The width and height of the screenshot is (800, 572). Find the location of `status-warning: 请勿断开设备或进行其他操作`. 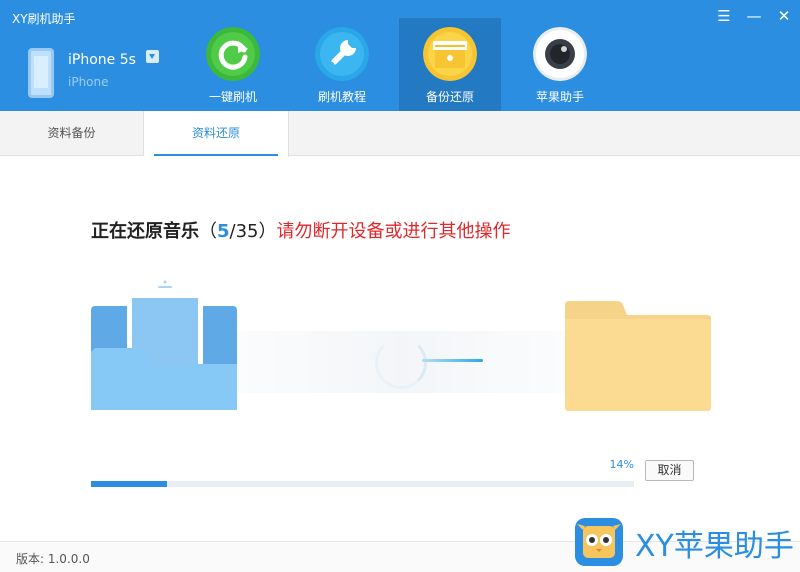

status-warning: 请勿断开设备或进行其他操作 is located at coordinates (393, 231).